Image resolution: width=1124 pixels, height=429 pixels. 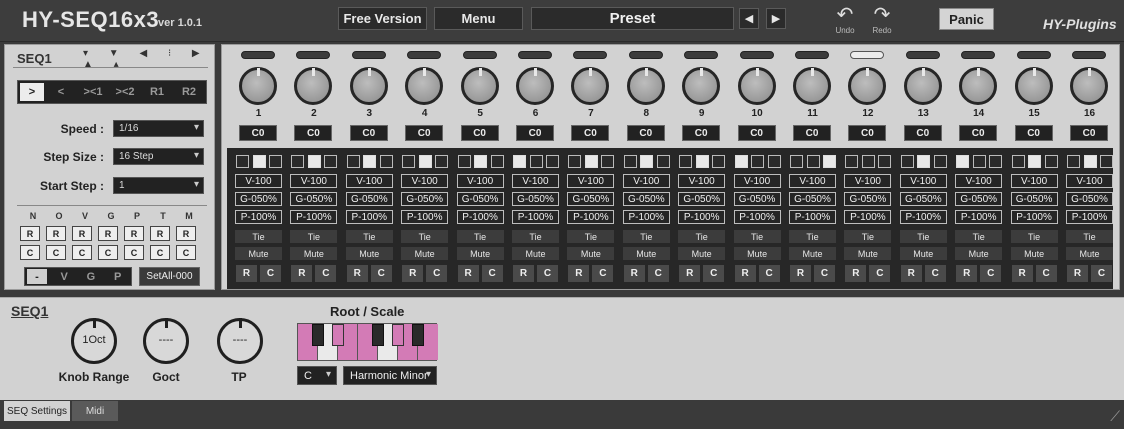 I want to click on knob-range-knob: 1Oct, so click(x=94, y=341).